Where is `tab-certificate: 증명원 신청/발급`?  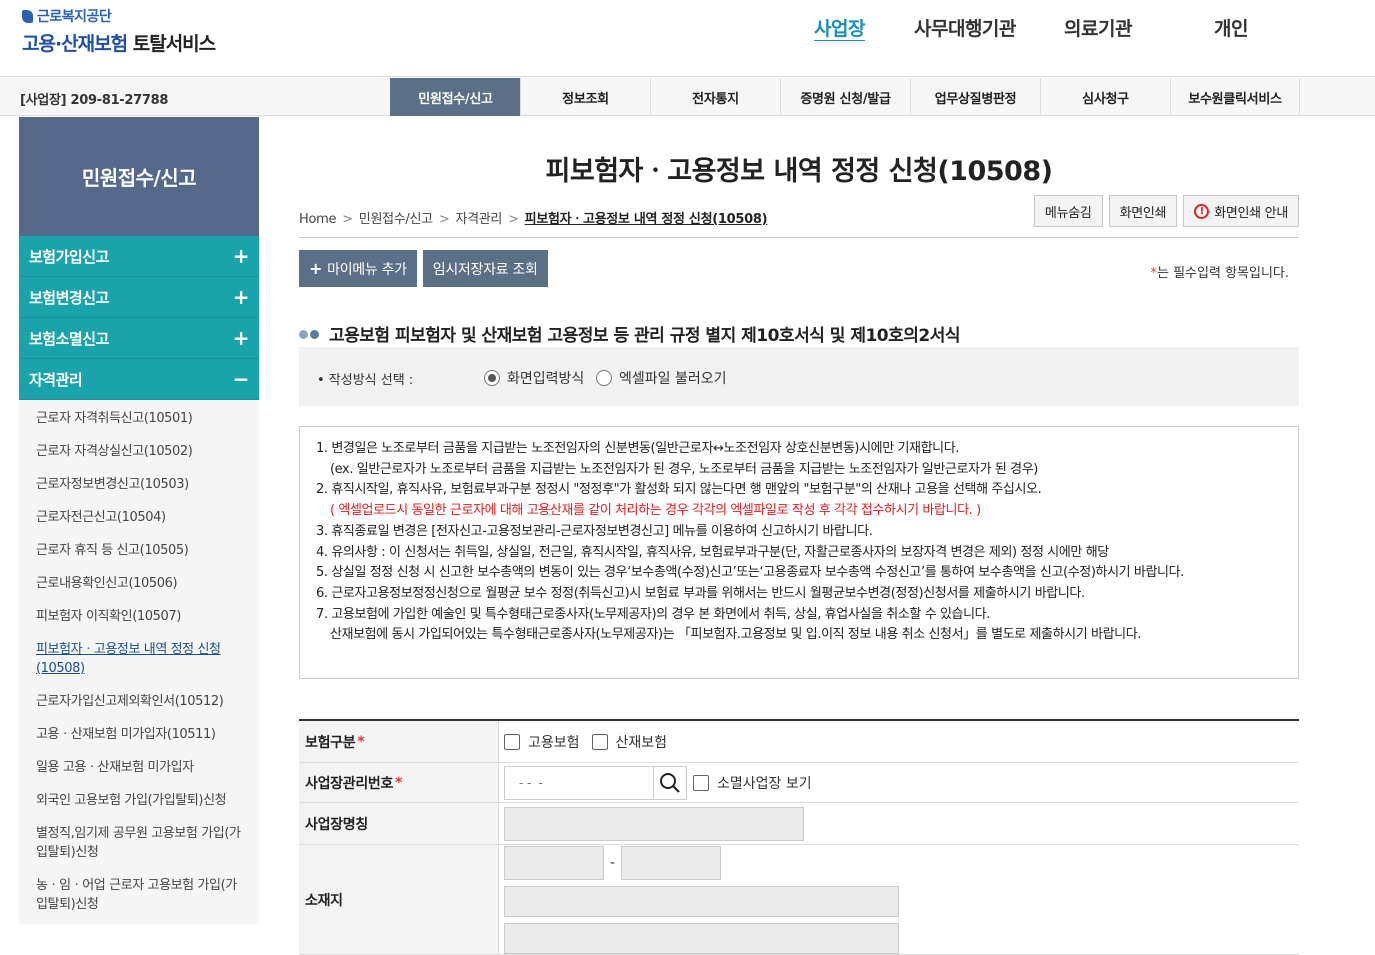
tab-certificate: 증명원 신청/발급 is located at coordinates (845, 97).